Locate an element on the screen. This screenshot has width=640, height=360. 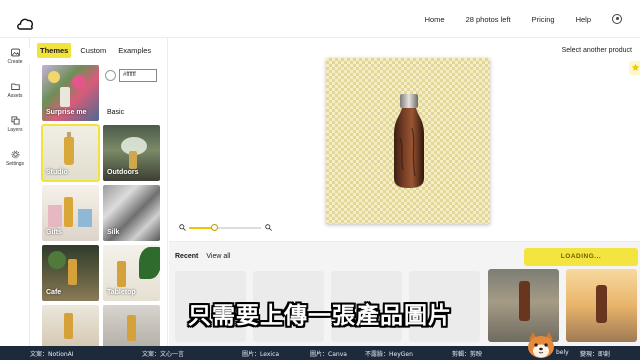
zoom-in-icon is located at coordinates (268, 227).